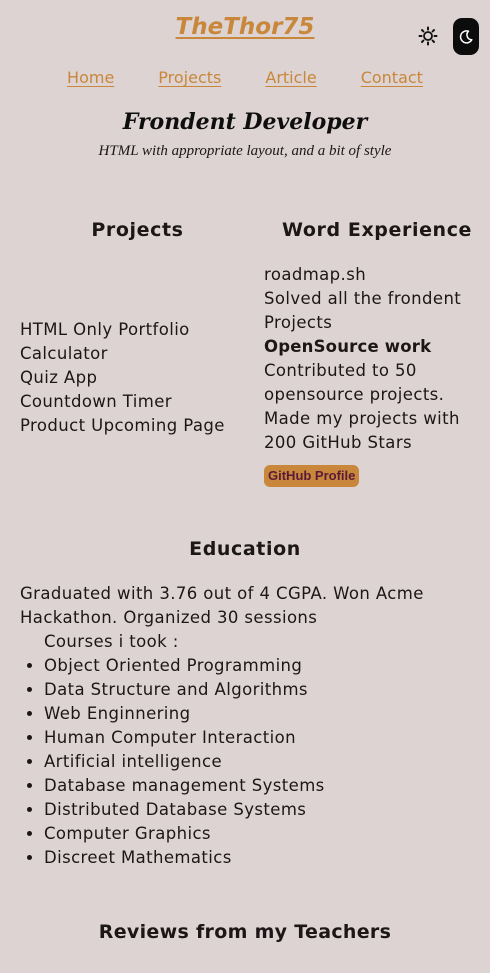 Image resolution: width=490 pixels, height=973 pixels. What do you see at coordinates (257, 666) in the screenshot?
I see `course-item: Object Oriented Programming` at bounding box center [257, 666].